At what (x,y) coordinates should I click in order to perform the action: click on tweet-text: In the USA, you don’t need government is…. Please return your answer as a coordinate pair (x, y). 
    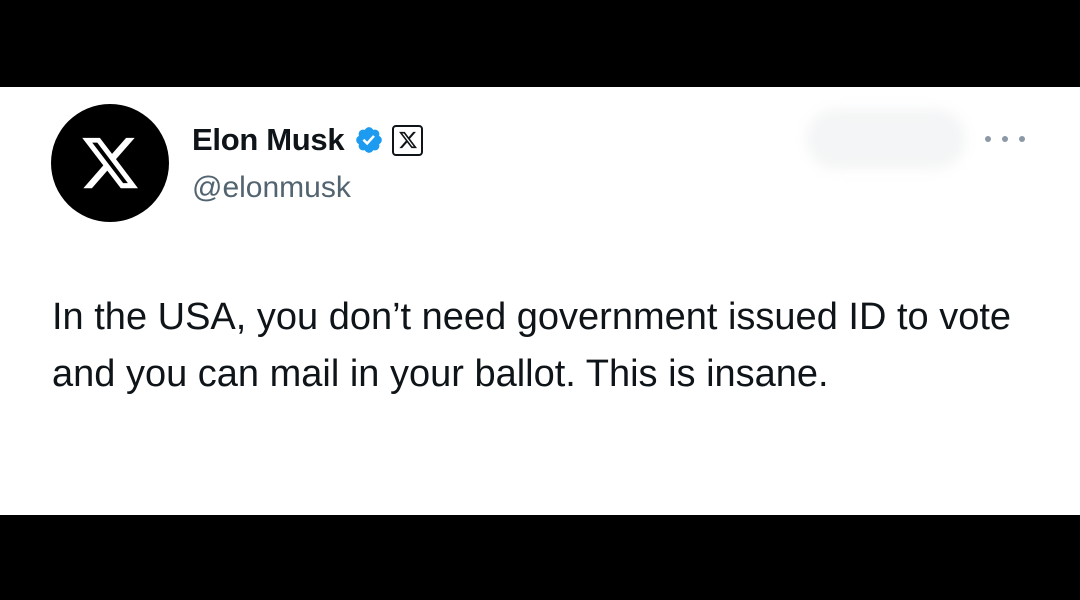
    Looking at the image, I should click on (532, 345).